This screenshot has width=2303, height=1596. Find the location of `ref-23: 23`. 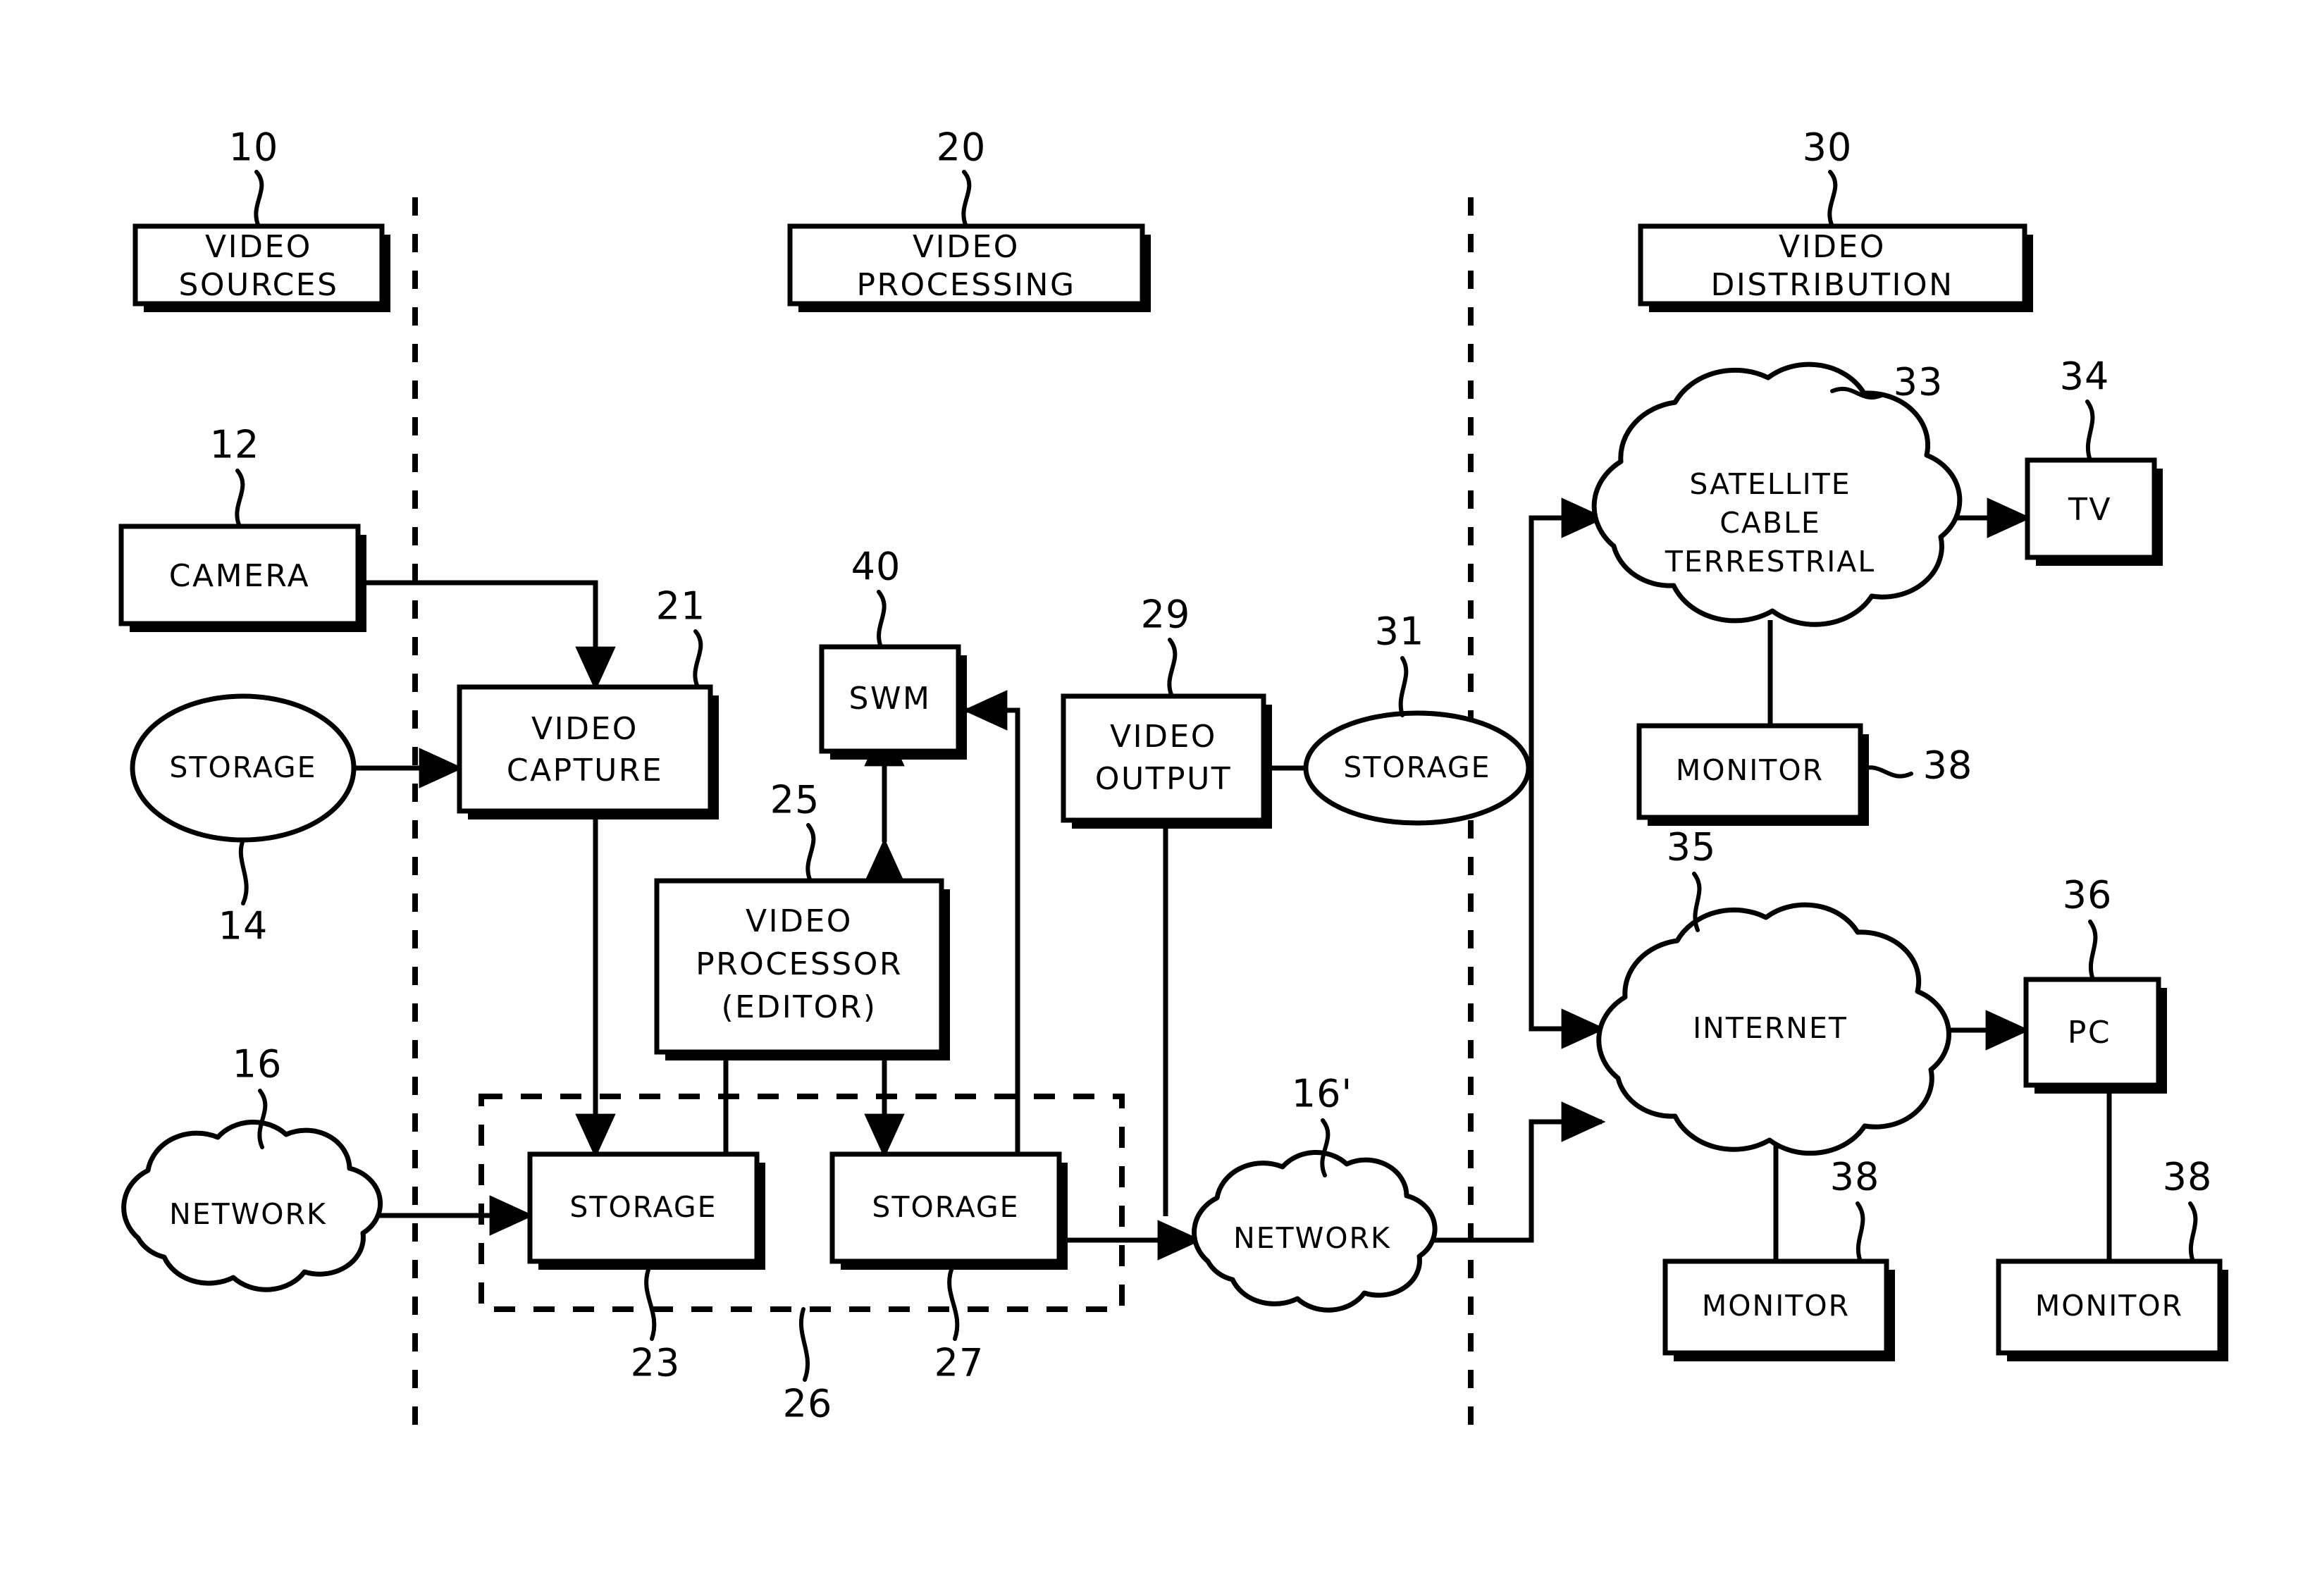

ref-23: 23 is located at coordinates (656, 1363).